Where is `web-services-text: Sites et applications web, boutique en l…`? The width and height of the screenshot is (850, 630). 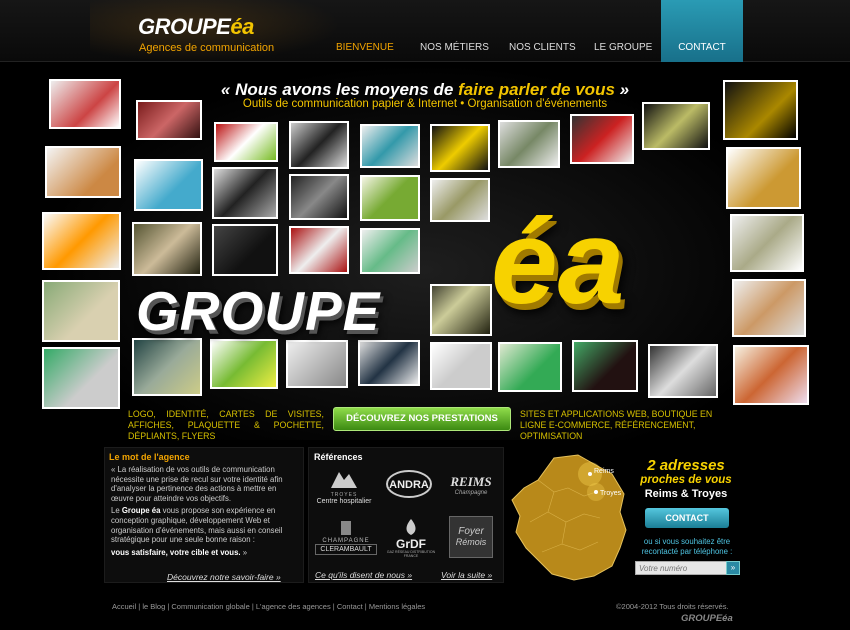 web-services-text: Sites et applications web, boutique en l… is located at coordinates (616, 425).